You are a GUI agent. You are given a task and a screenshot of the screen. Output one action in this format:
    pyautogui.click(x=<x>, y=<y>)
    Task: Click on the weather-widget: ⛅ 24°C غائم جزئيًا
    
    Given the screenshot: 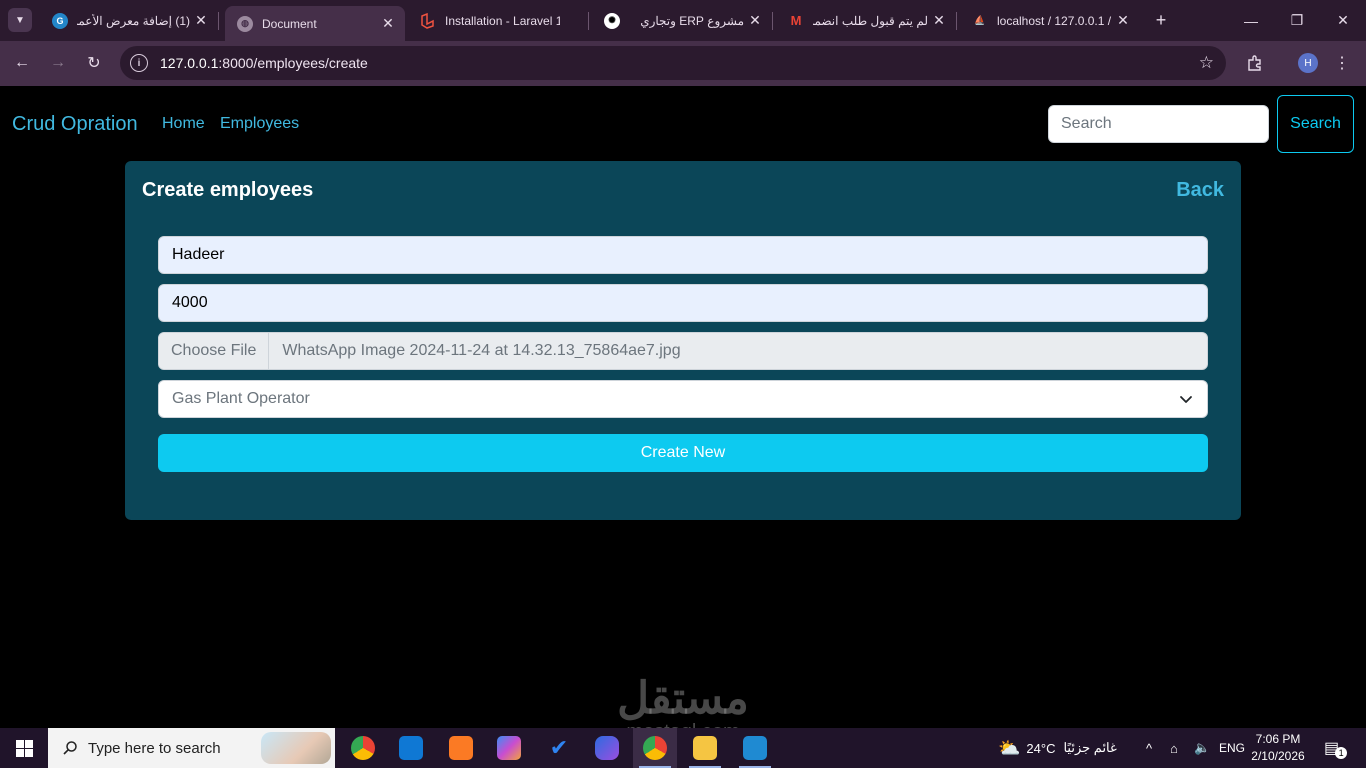 What is the action you would take?
    pyautogui.click(x=1057, y=748)
    